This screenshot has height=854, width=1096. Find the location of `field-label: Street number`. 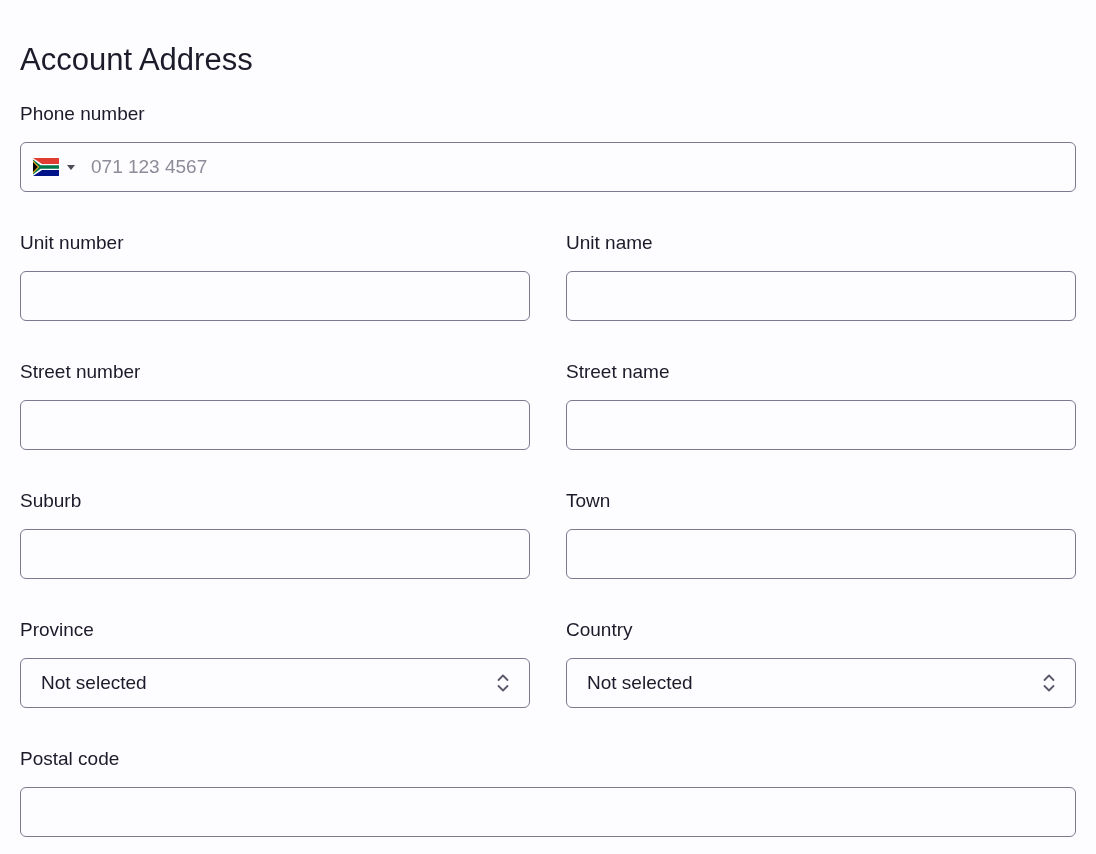

field-label: Street number is located at coordinates (80, 372).